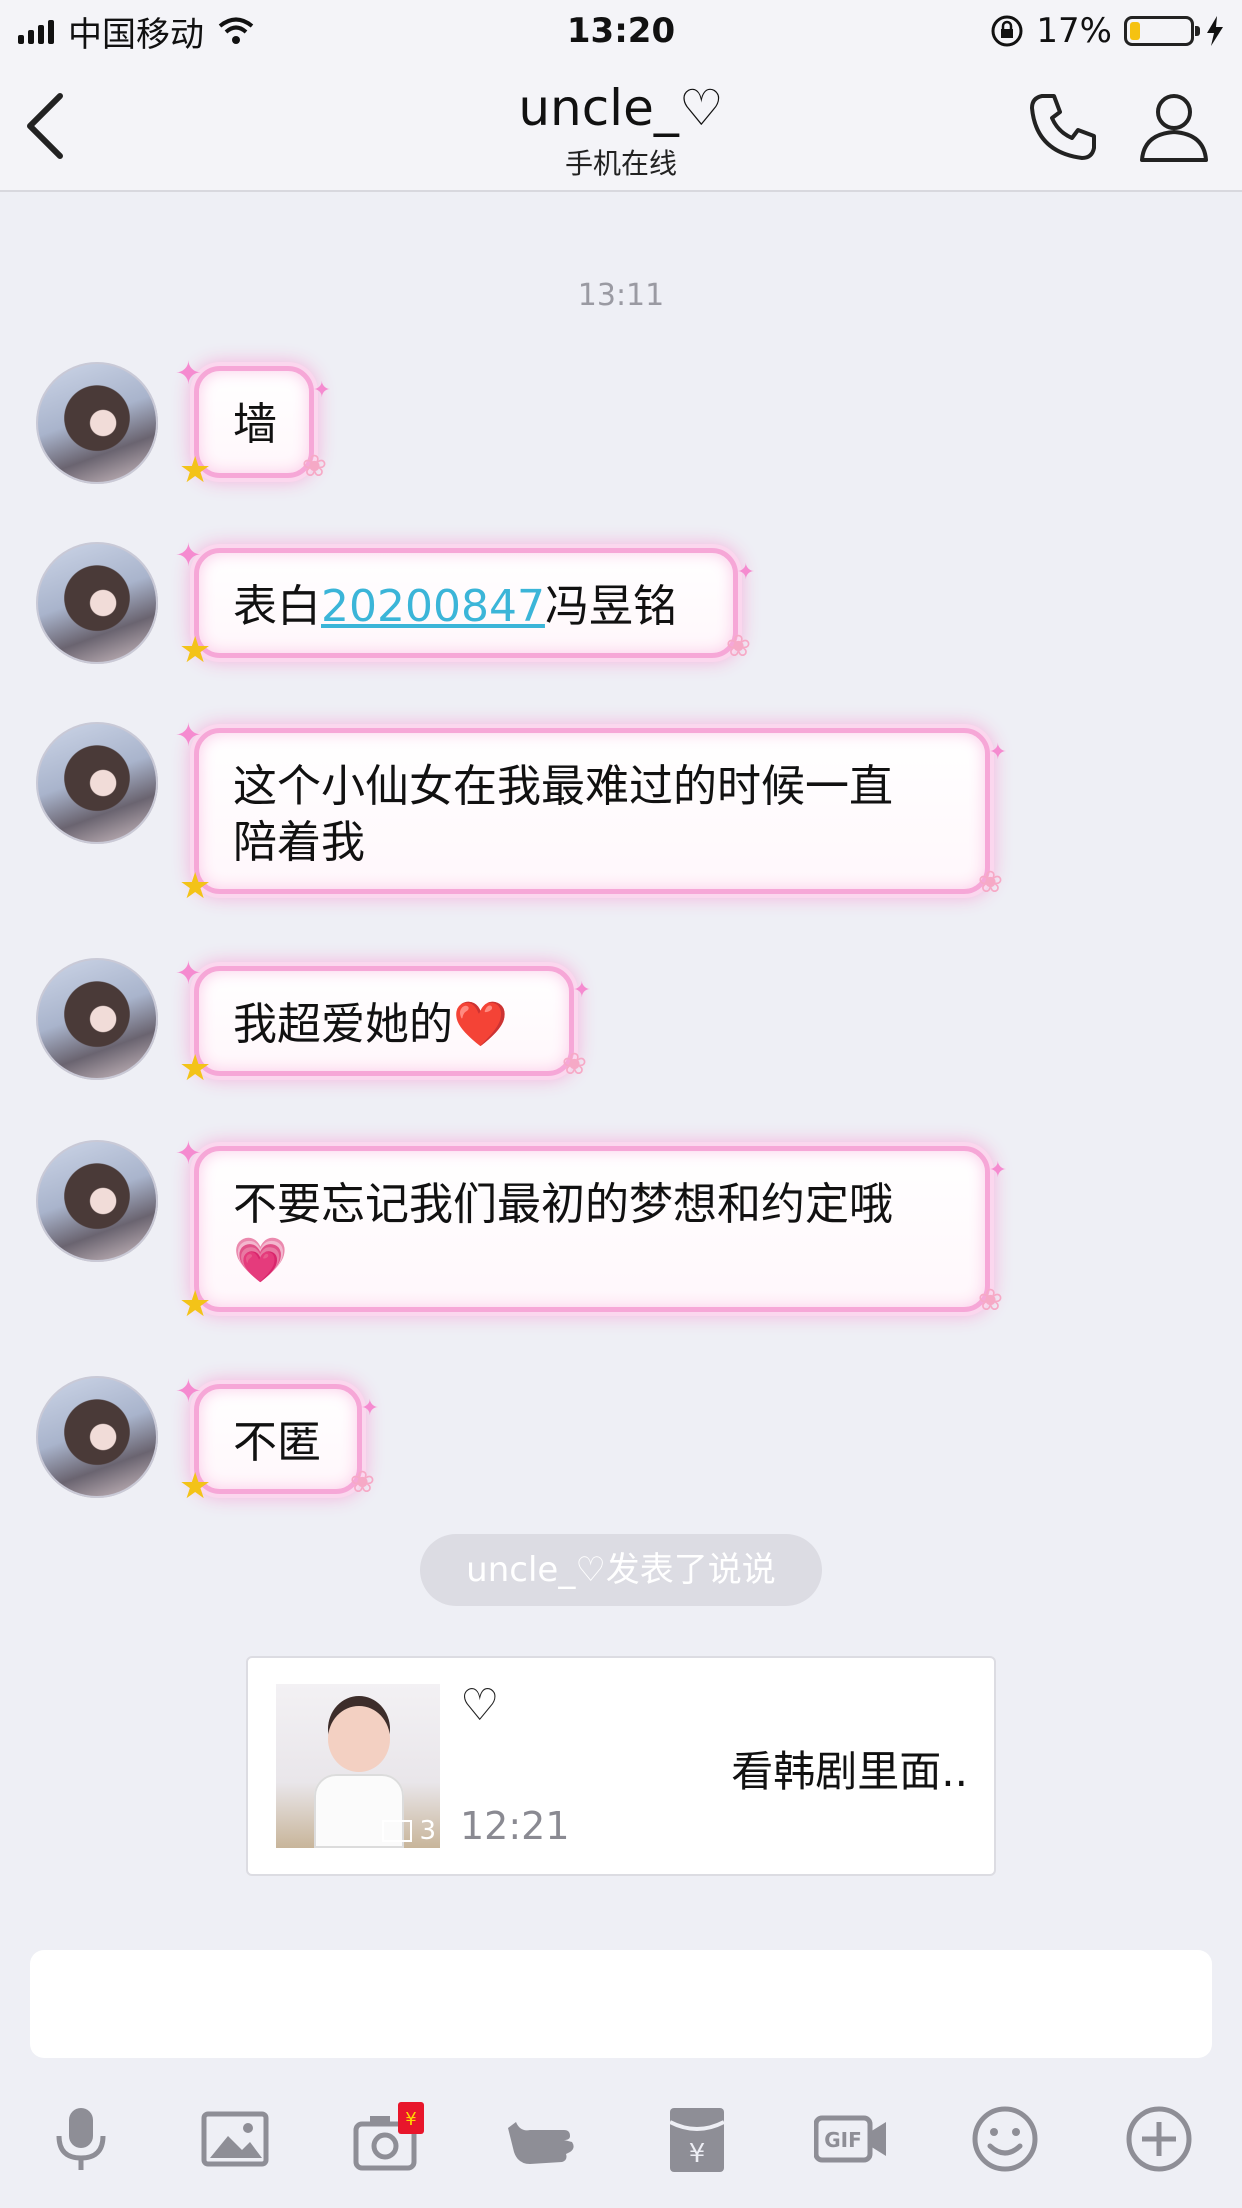  What do you see at coordinates (427, 1831) in the screenshot?
I see `photo-count: 3` at bounding box center [427, 1831].